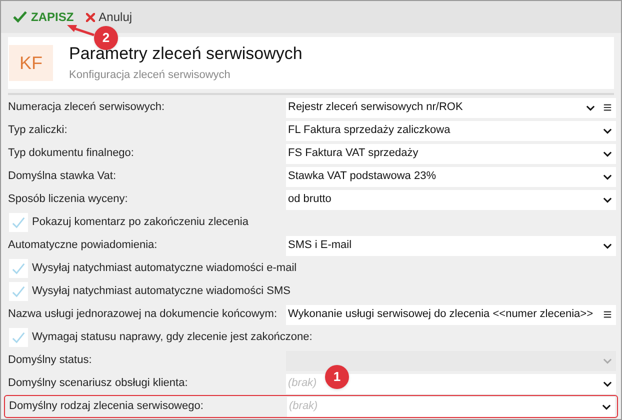  Describe the element at coordinates (68, 200) in the screenshot. I see `field-label: Sposób liczenia wyceny:` at that location.